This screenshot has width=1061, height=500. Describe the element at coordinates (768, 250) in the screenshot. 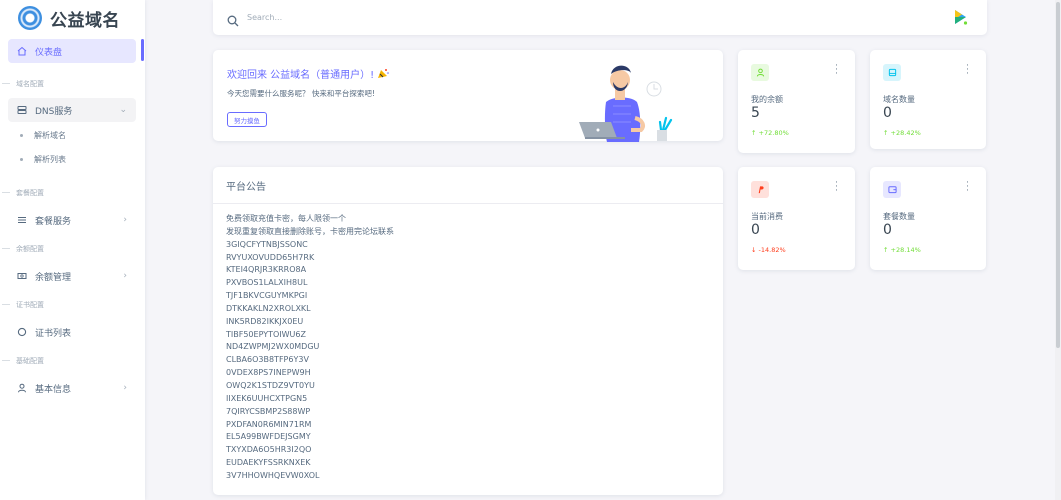

I see `stat-change: ↓ -14.82%` at that location.